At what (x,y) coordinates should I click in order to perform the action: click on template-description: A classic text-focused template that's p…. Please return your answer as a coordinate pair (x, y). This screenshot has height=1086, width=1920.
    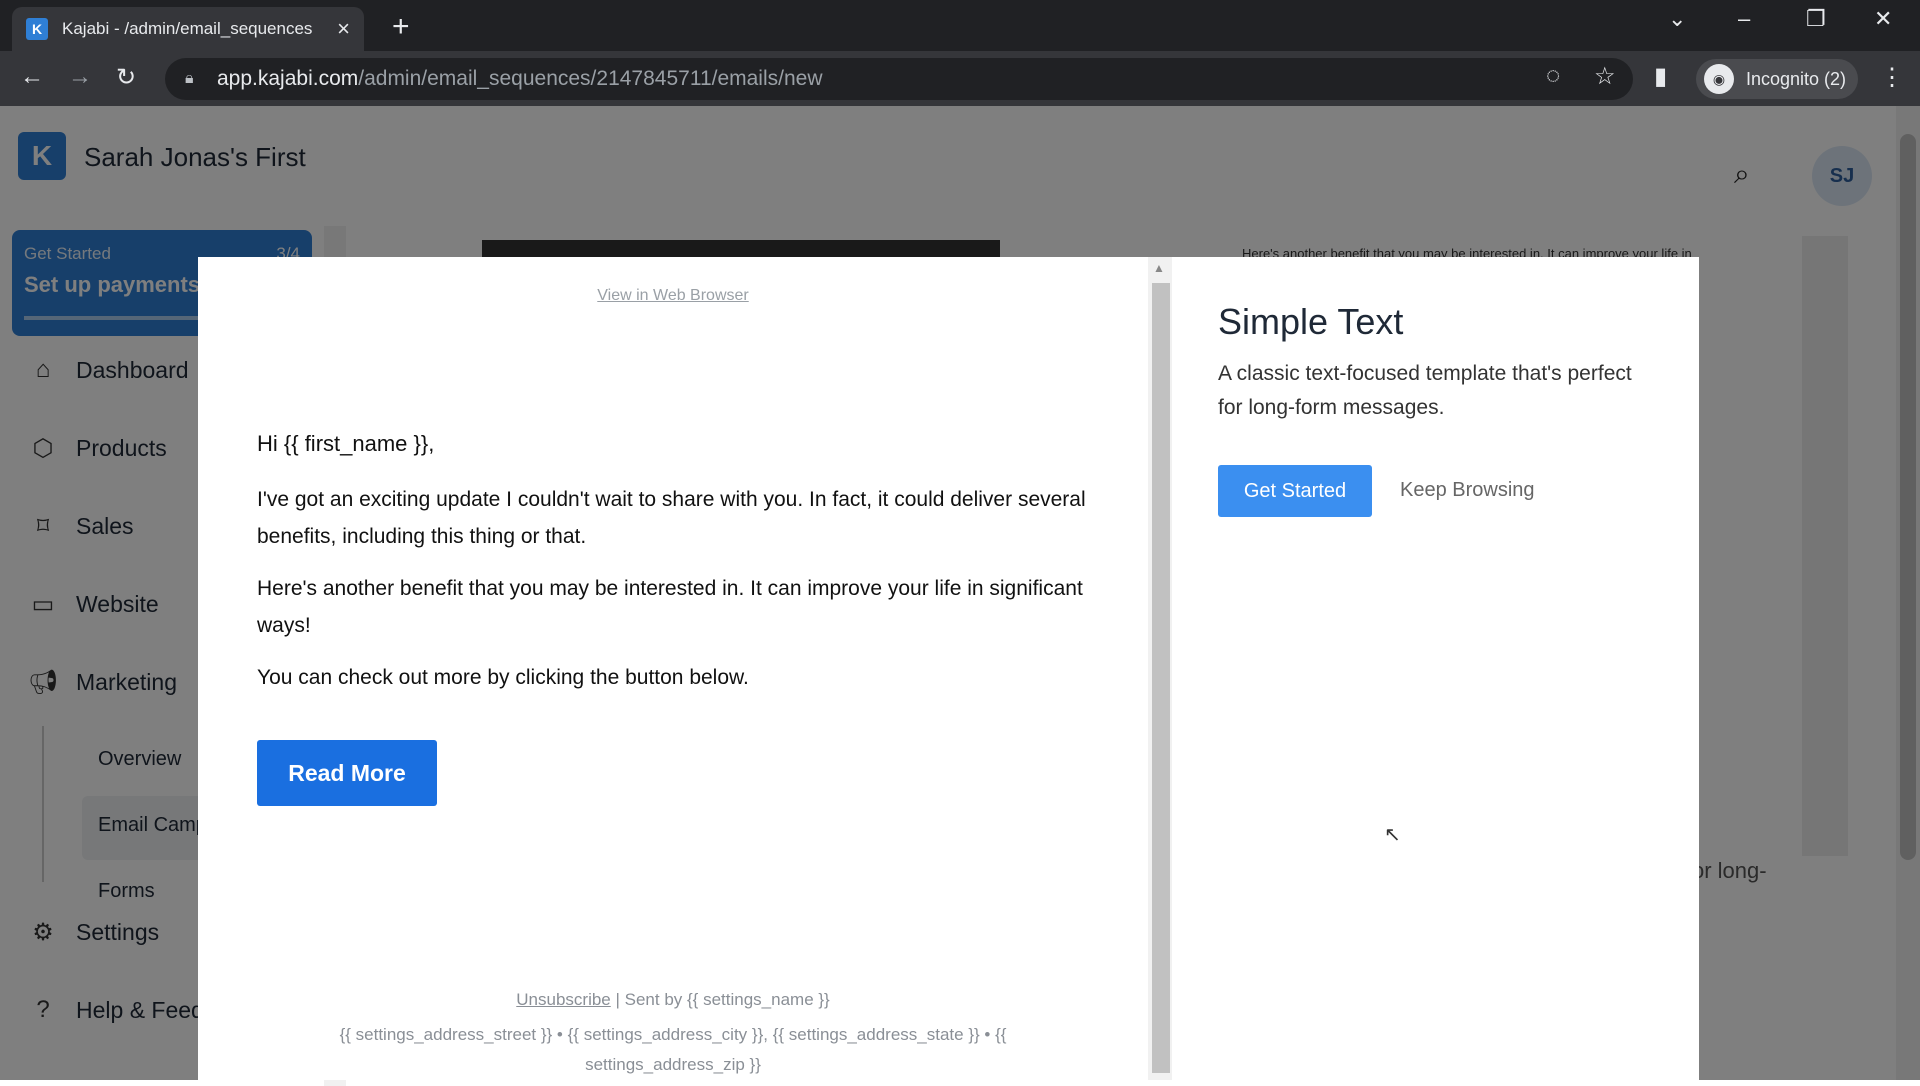
    Looking at the image, I should click on (1425, 390).